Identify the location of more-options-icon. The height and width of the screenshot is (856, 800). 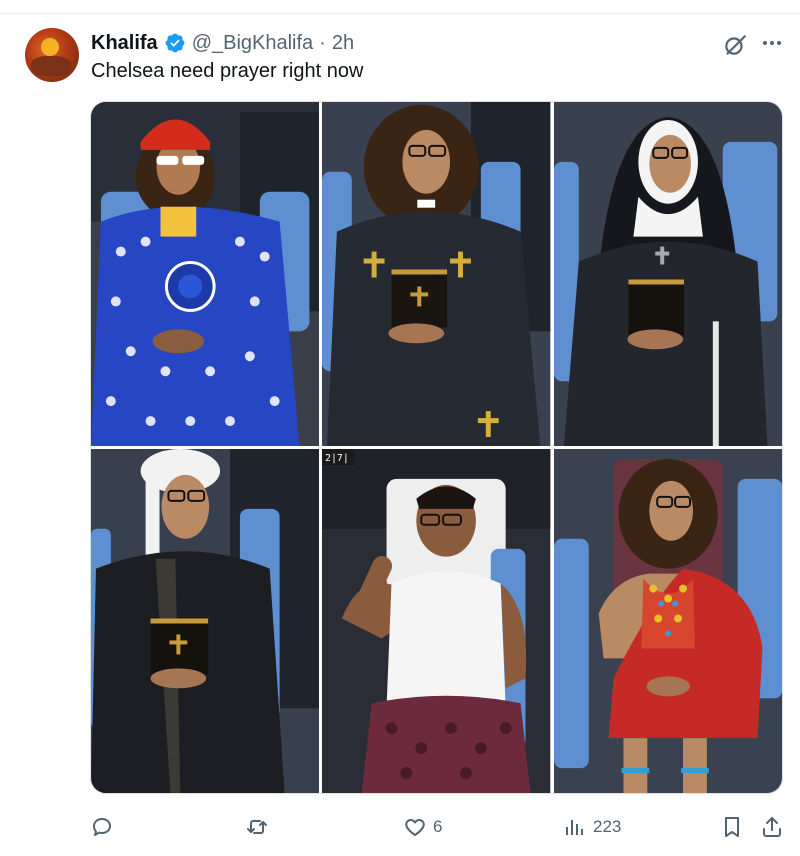
(772, 43).